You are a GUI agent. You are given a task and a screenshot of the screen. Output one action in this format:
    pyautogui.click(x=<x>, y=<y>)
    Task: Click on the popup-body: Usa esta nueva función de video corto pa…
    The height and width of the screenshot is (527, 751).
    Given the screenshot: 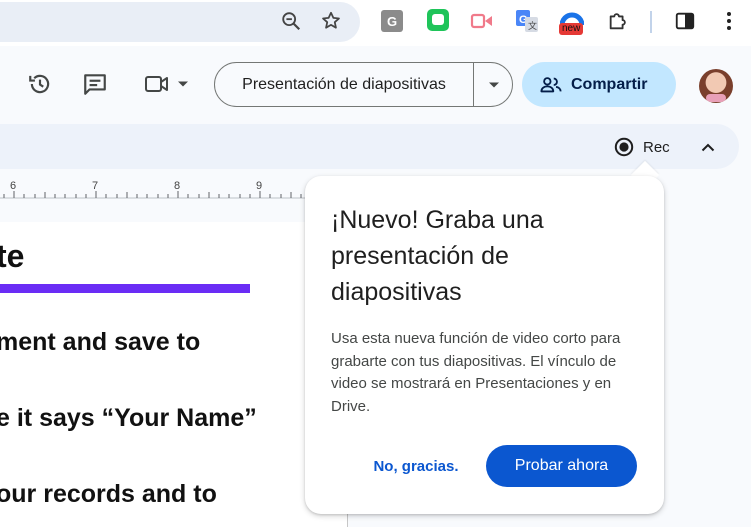 What is the action you would take?
    pyautogui.click(x=476, y=372)
    